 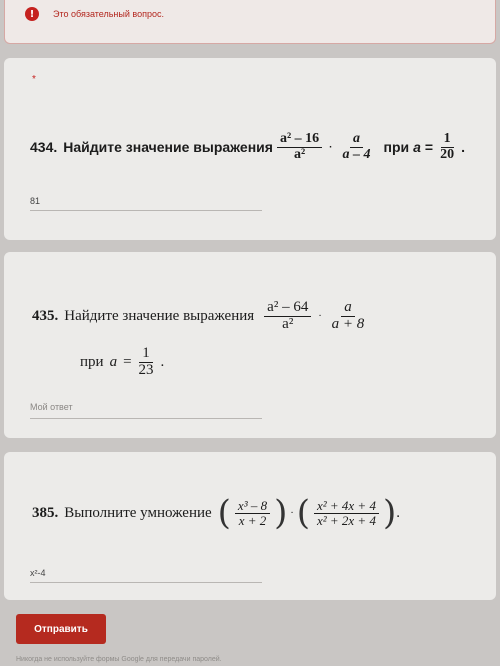 I want to click on fraction-denominator: x² + 2x + 4, so click(x=346, y=520).